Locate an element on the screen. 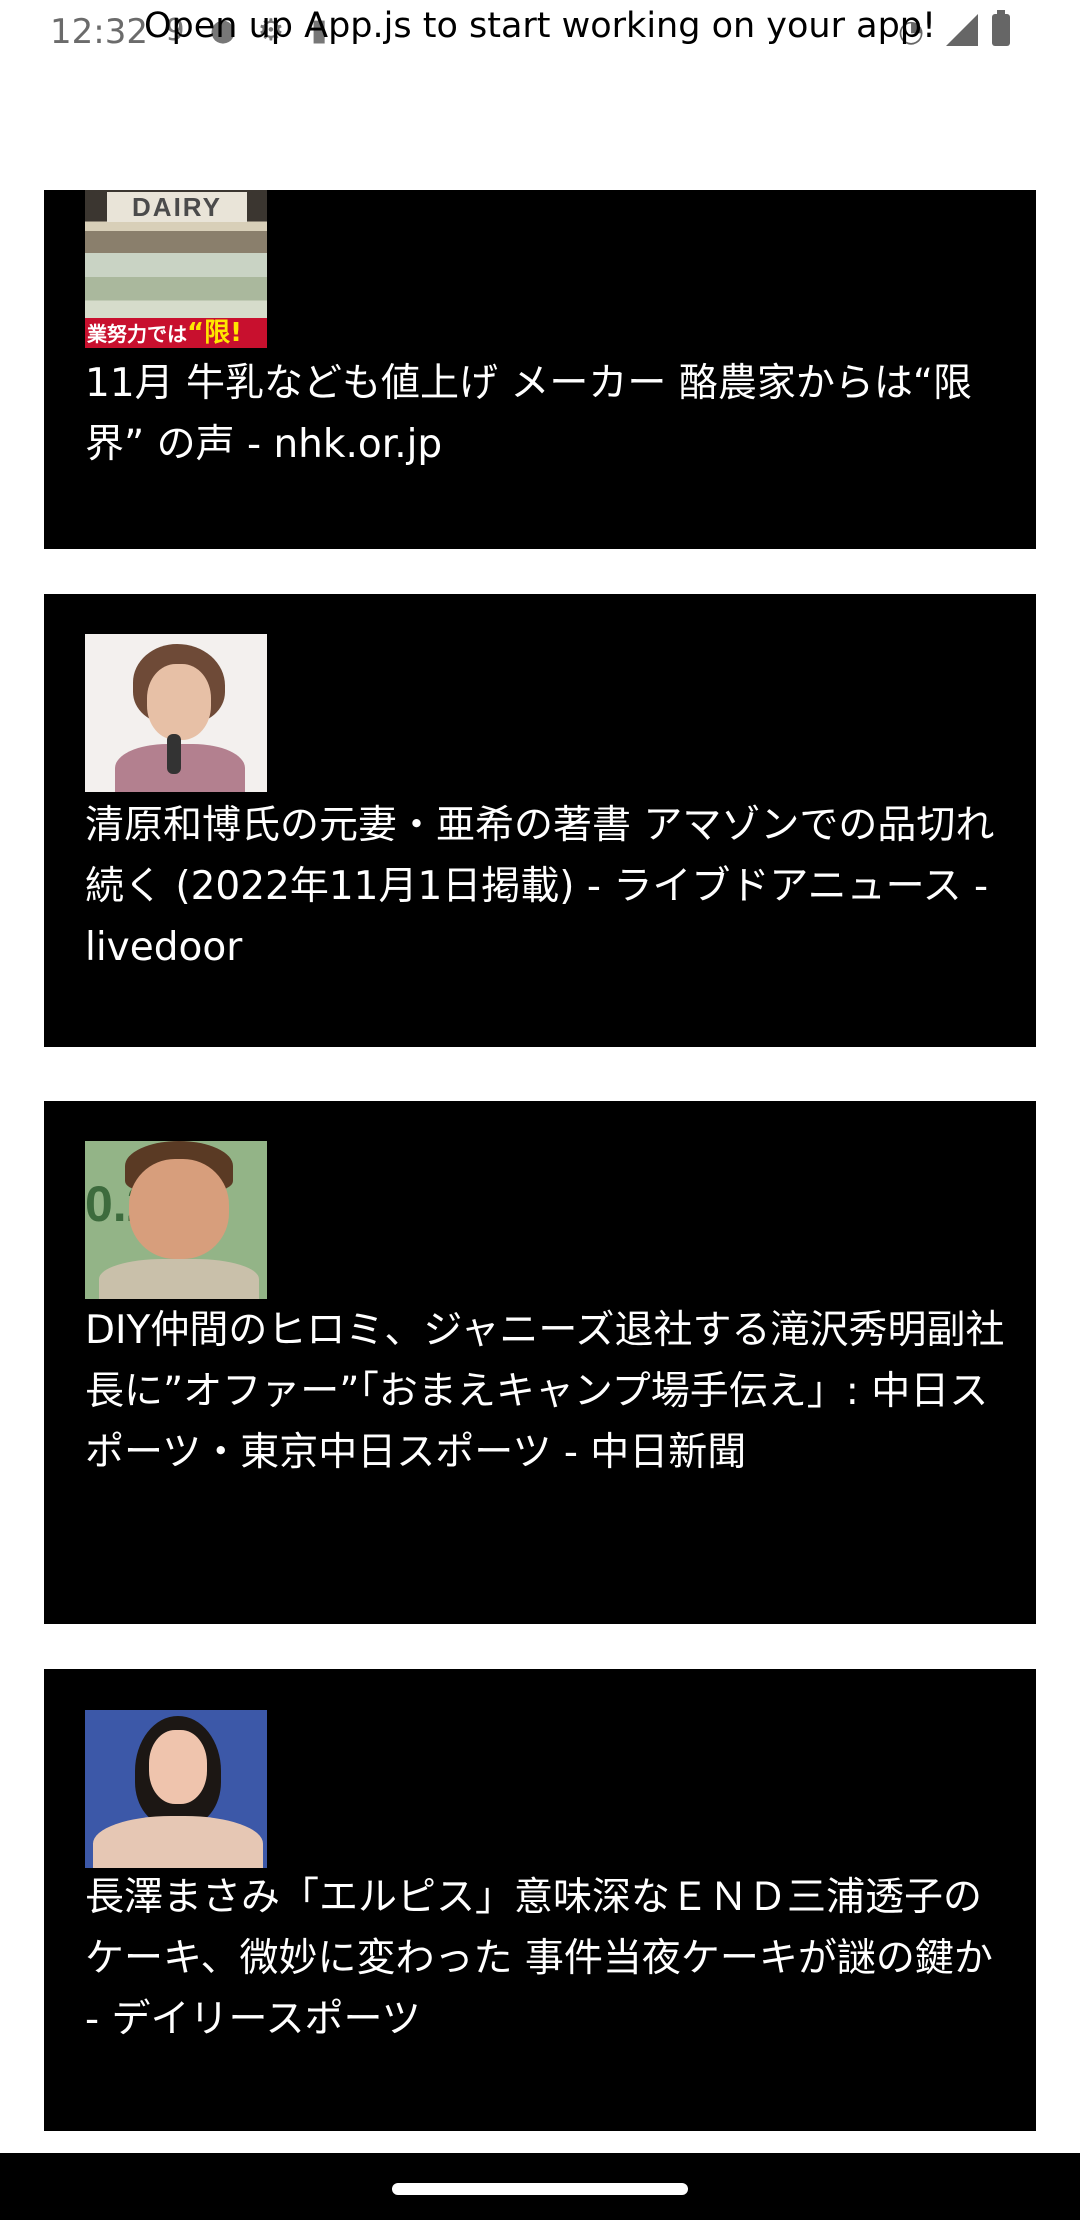  home-gesture-handle is located at coordinates (540, 2189).